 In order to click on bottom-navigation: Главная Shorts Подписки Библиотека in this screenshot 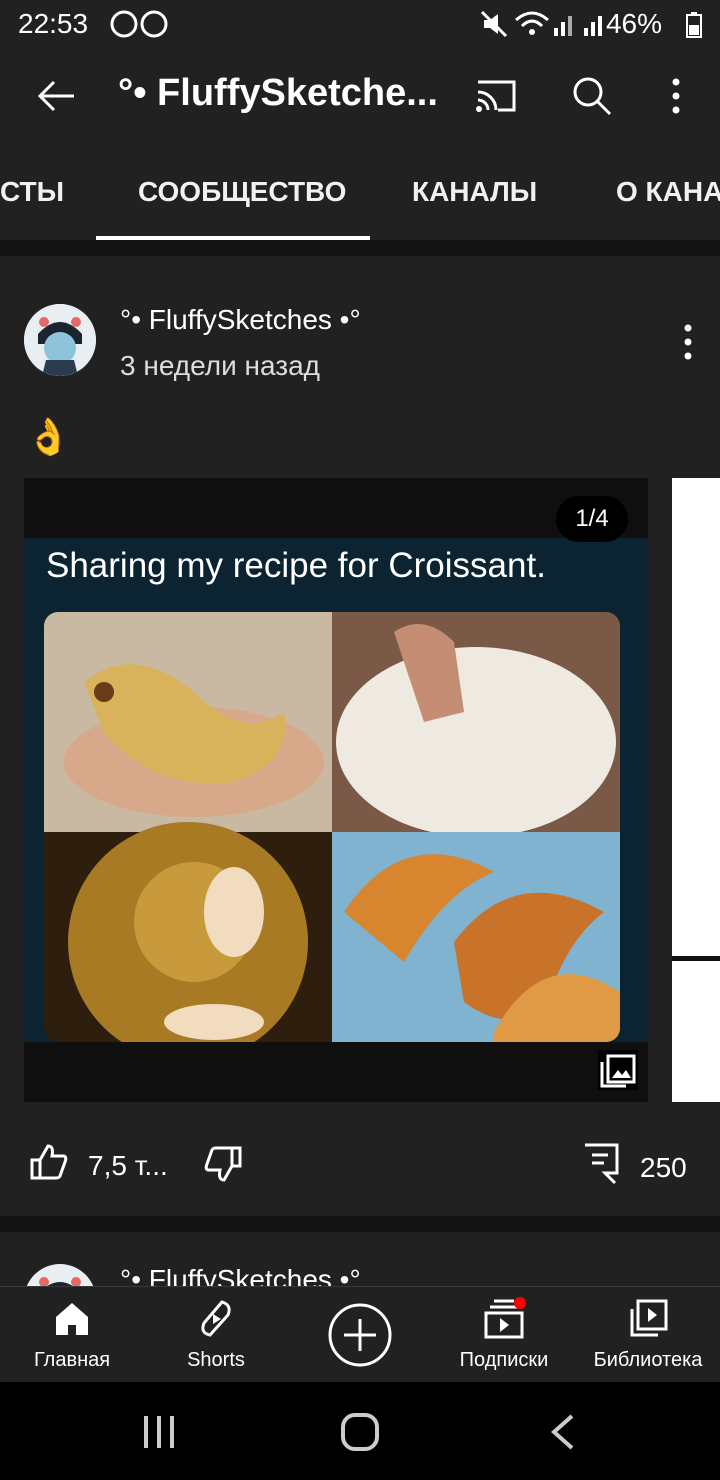, I will do `click(360, 1334)`.